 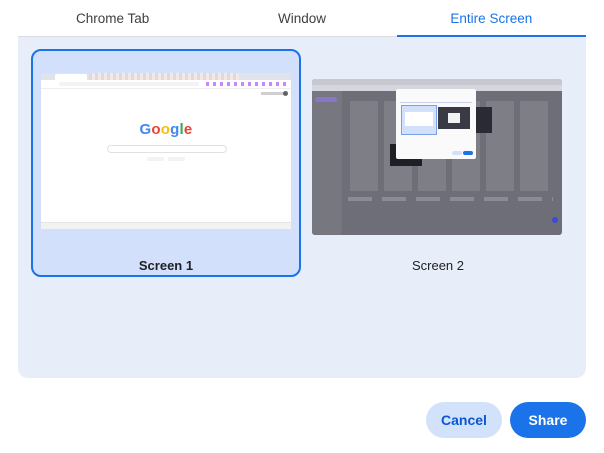 What do you see at coordinates (166, 129) in the screenshot?
I see `google-logo: Google` at bounding box center [166, 129].